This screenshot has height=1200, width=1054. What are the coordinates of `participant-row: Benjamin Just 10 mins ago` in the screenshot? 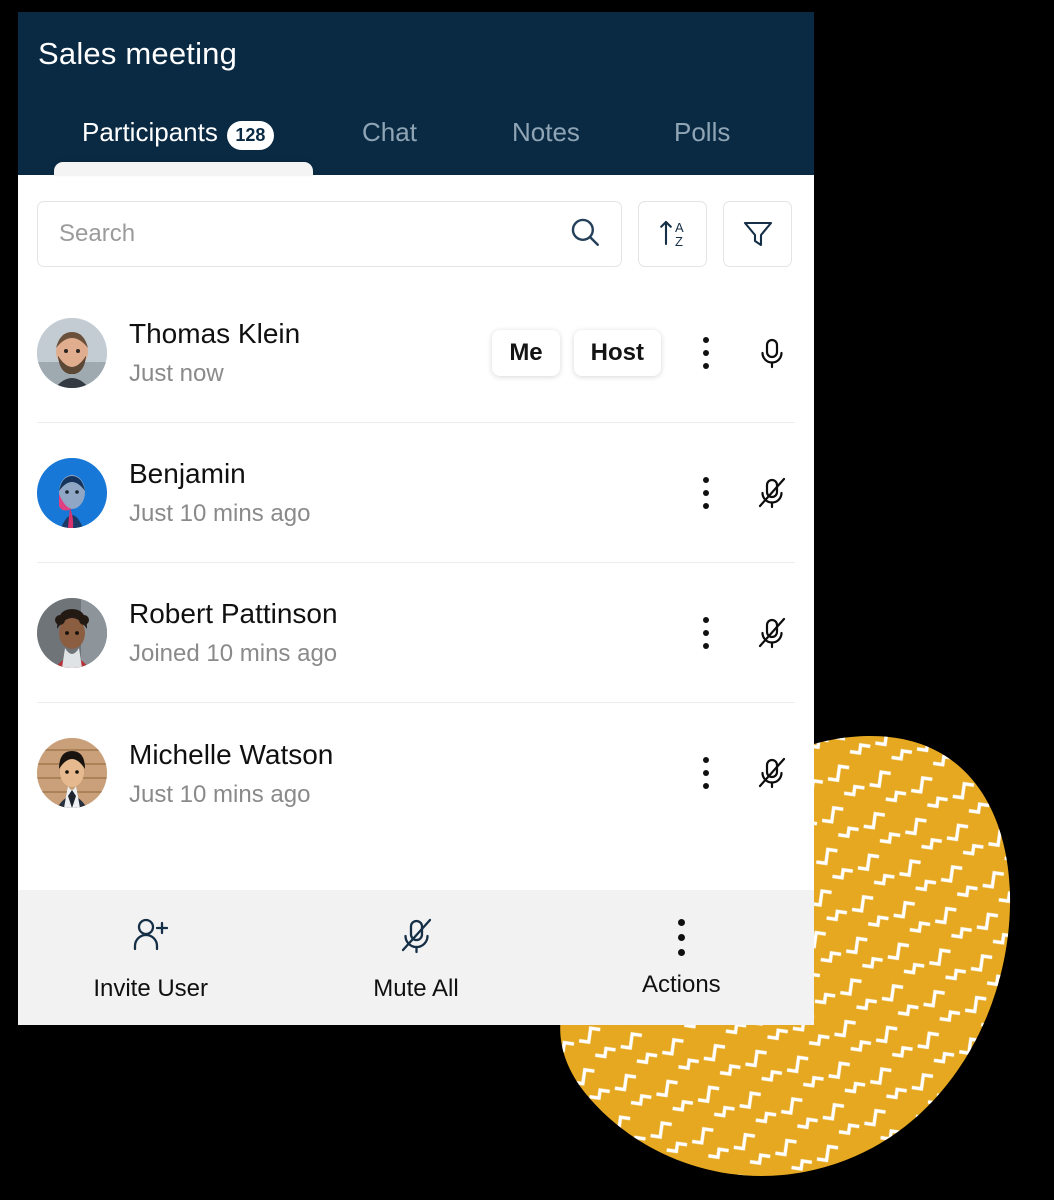 It's located at (416, 493).